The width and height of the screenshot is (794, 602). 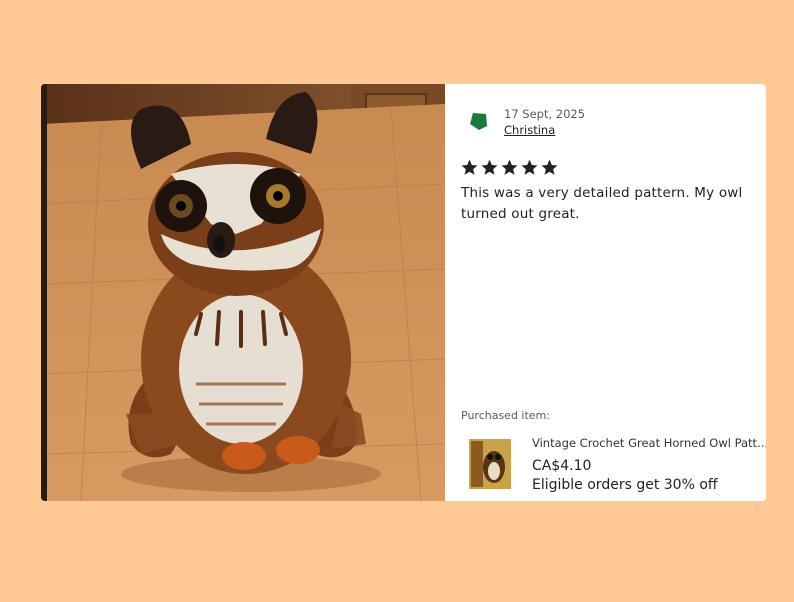 I want to click on owl-pattern-thumbnail-image, so click(x=490, y=464).